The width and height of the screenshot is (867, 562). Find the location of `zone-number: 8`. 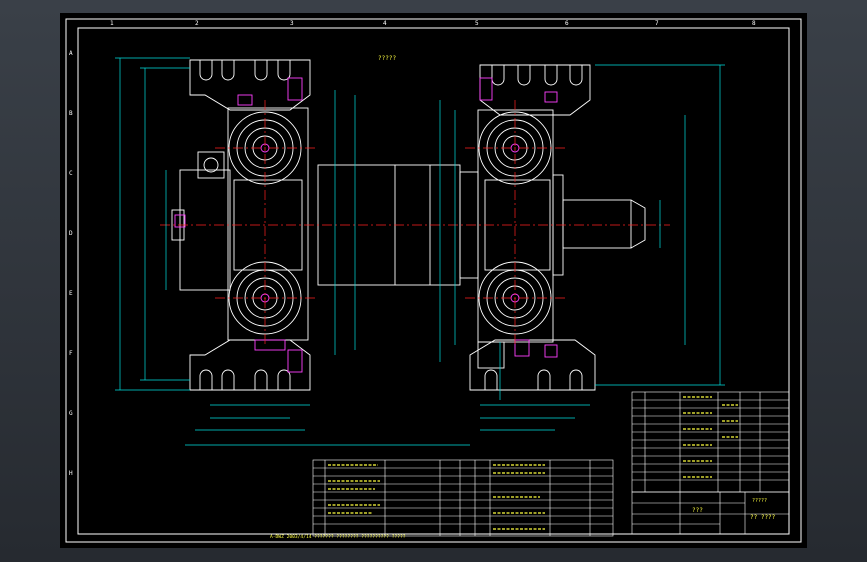

zone-number: 8 is located at coordinates (754, 23).